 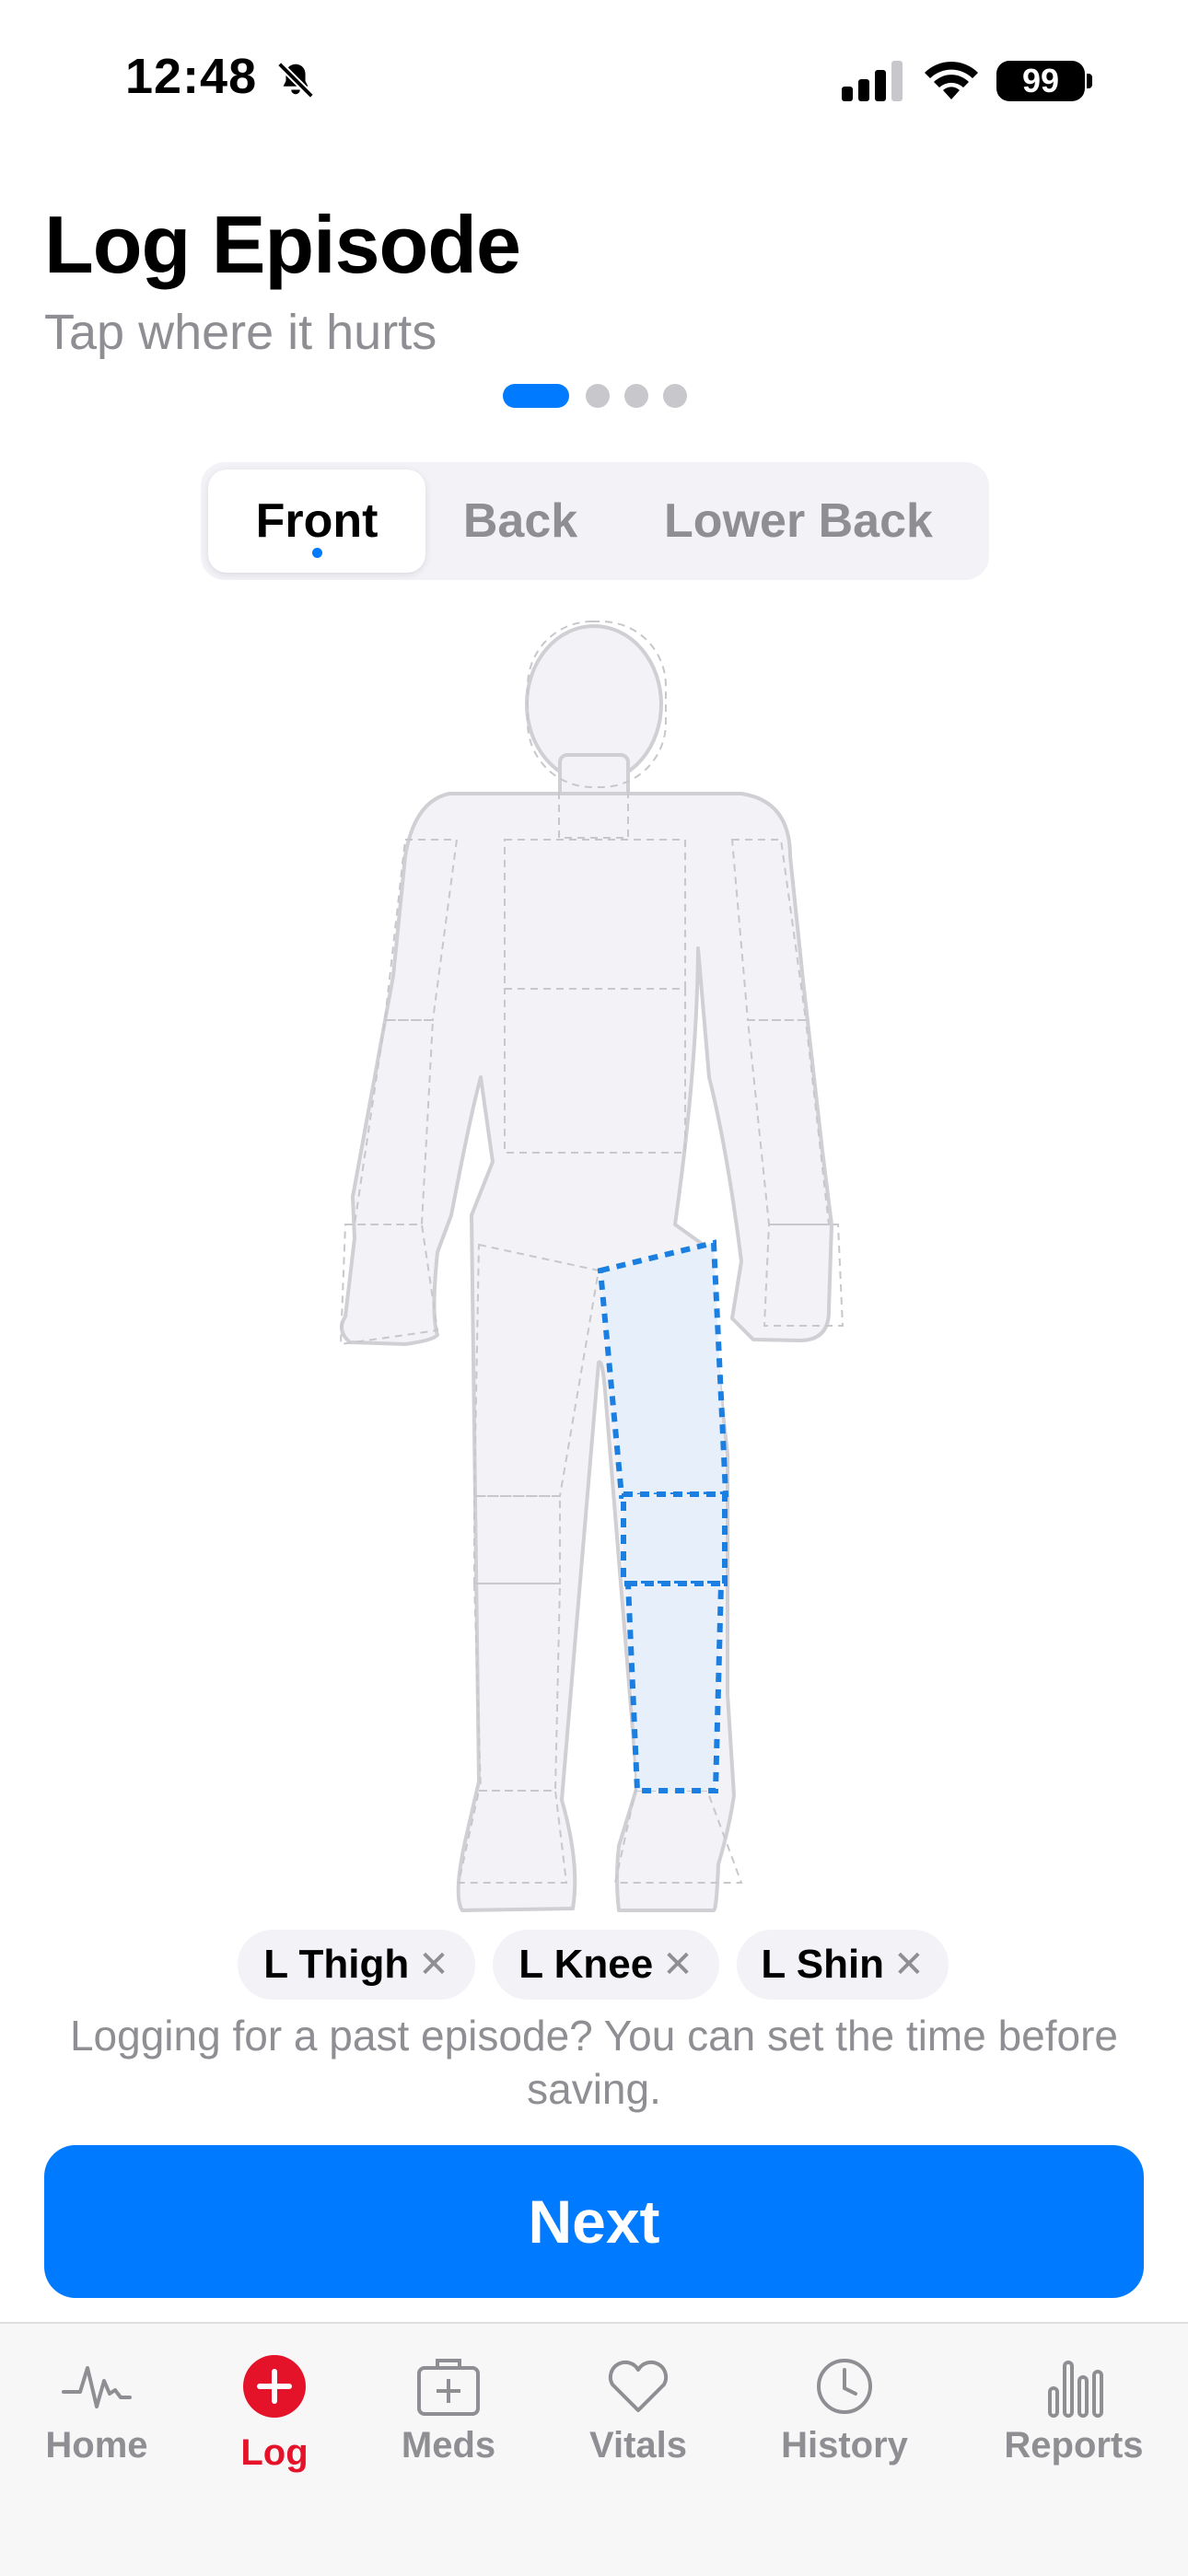 What do you see at coordinates (638, 2386) in the screenshot?
I see `heart-icon` at bounding box center [638, 2386].